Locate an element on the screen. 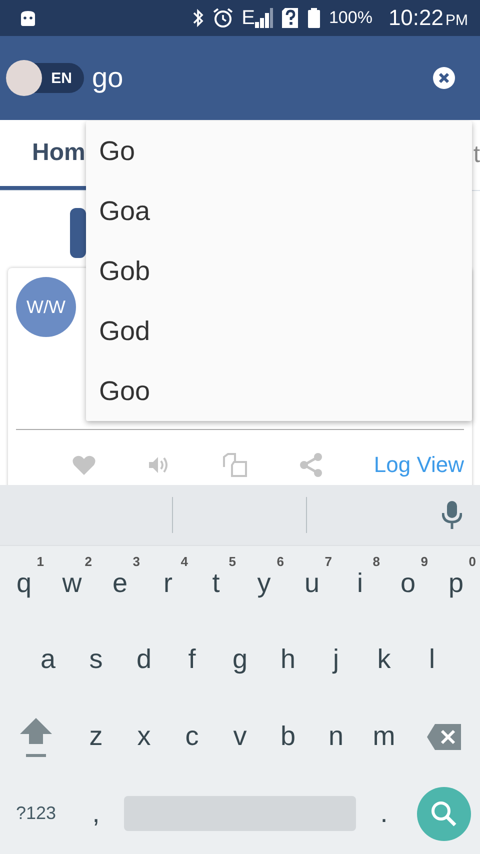  key: c is located at coordinates (192, 736).